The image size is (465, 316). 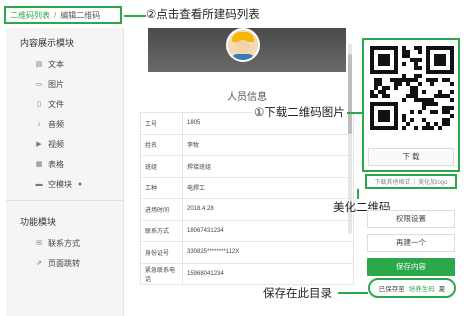 I want to click on sidebar-item-image: ▭ 图片, so click(x=64, y=84).